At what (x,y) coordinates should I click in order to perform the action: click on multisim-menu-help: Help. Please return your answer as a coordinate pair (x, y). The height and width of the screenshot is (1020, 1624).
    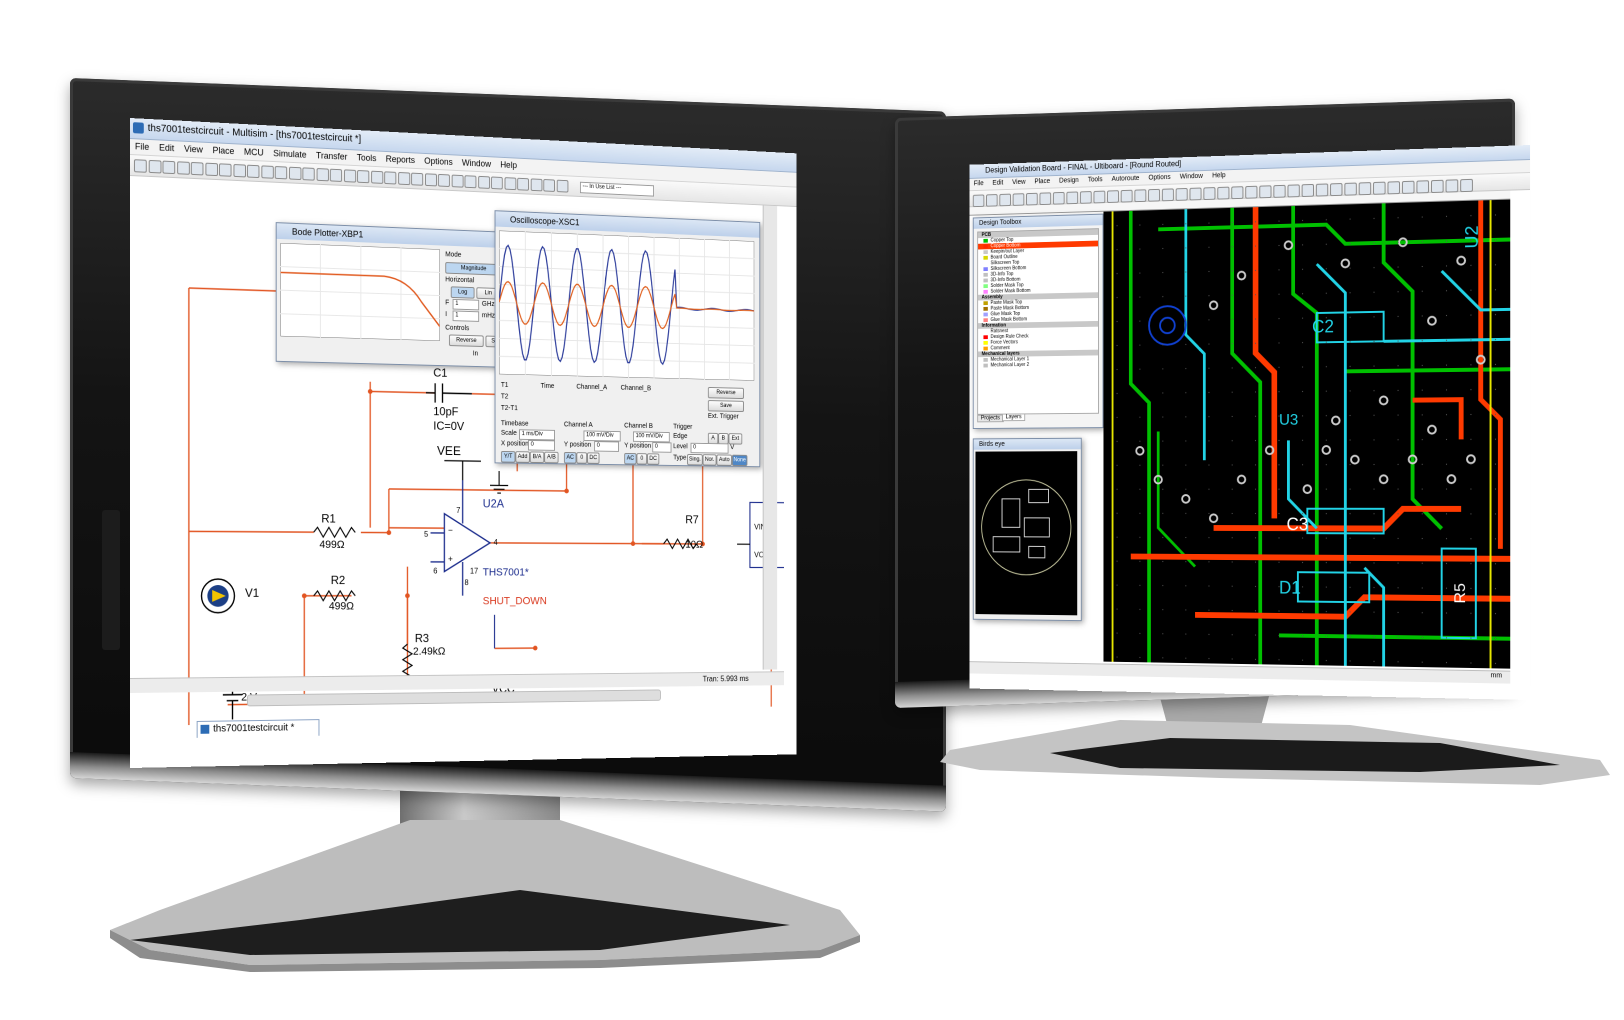
    Looking at the image, I should click on (508, 165).